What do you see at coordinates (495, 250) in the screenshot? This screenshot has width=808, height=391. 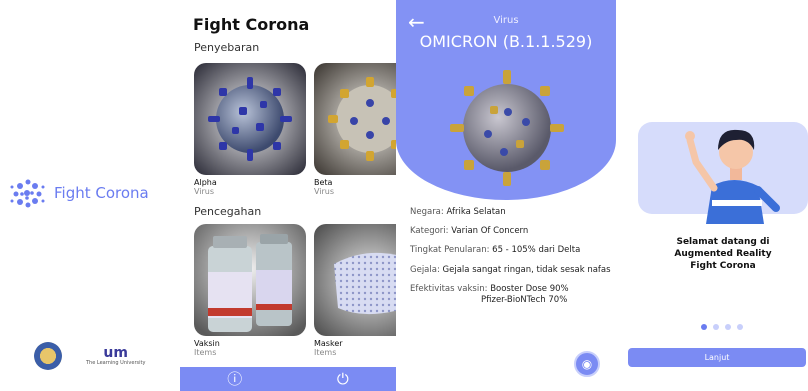 I see `info-row-transmission: Tingkat Penularan: 65 - 105% dari Delta` at bounding box center [495, 250].